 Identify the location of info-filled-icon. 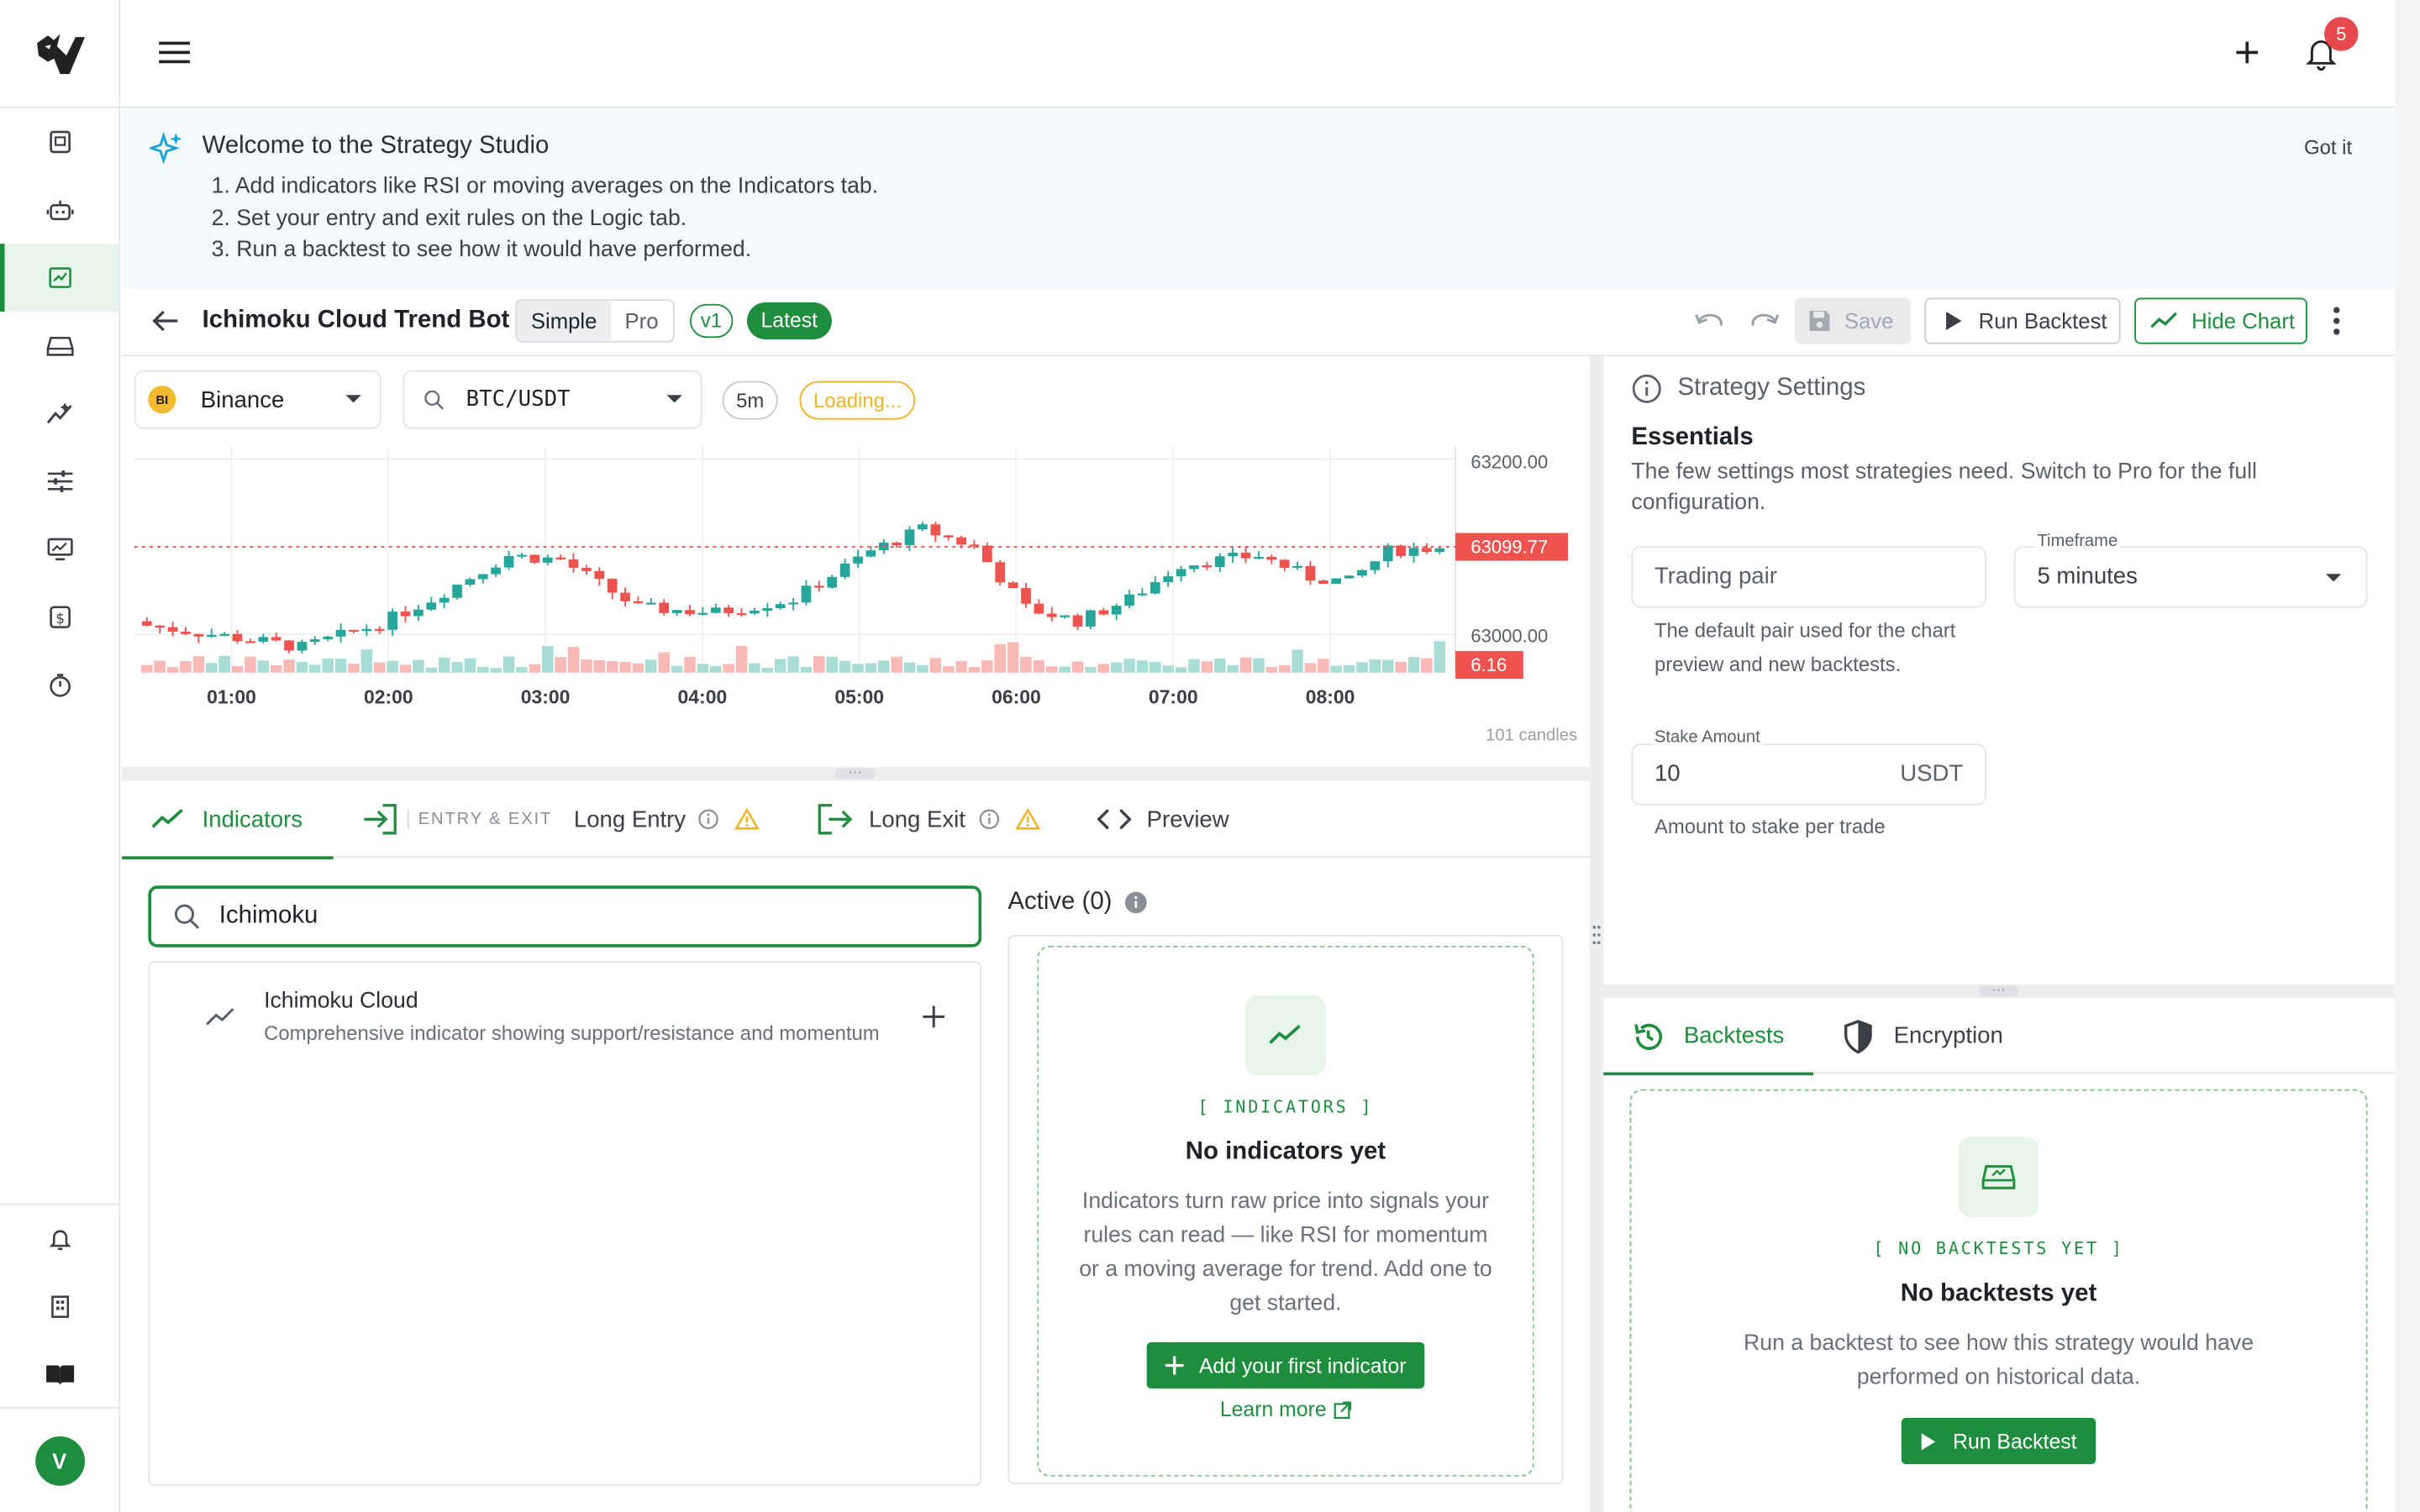
(1135, 902).